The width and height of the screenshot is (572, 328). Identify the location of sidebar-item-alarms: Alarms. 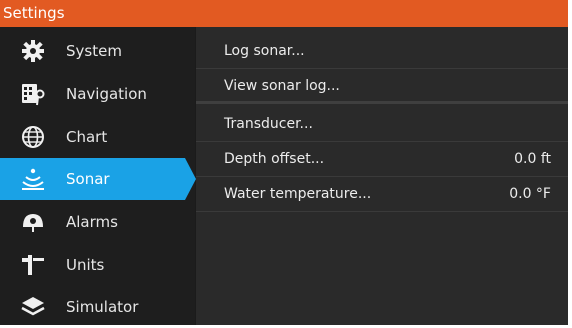
(97, 222).